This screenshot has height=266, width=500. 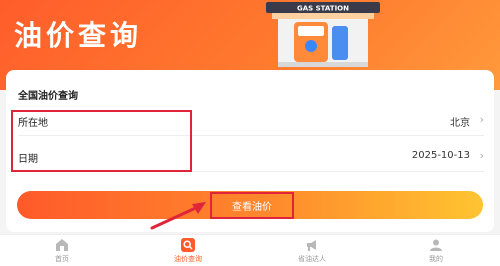 What do you see at coordinates (311, 245) in the screenshot?
I see `megaphone-icon` at bounding box center [311, 245].